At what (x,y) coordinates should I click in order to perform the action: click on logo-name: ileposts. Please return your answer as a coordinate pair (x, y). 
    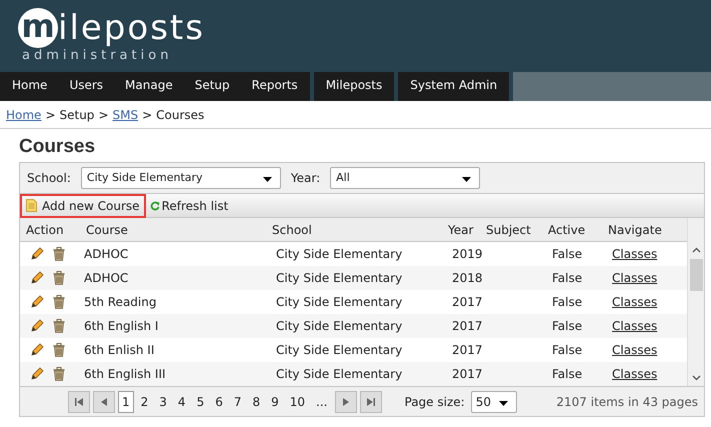
    Looking at the image, I should click on (131, 28).